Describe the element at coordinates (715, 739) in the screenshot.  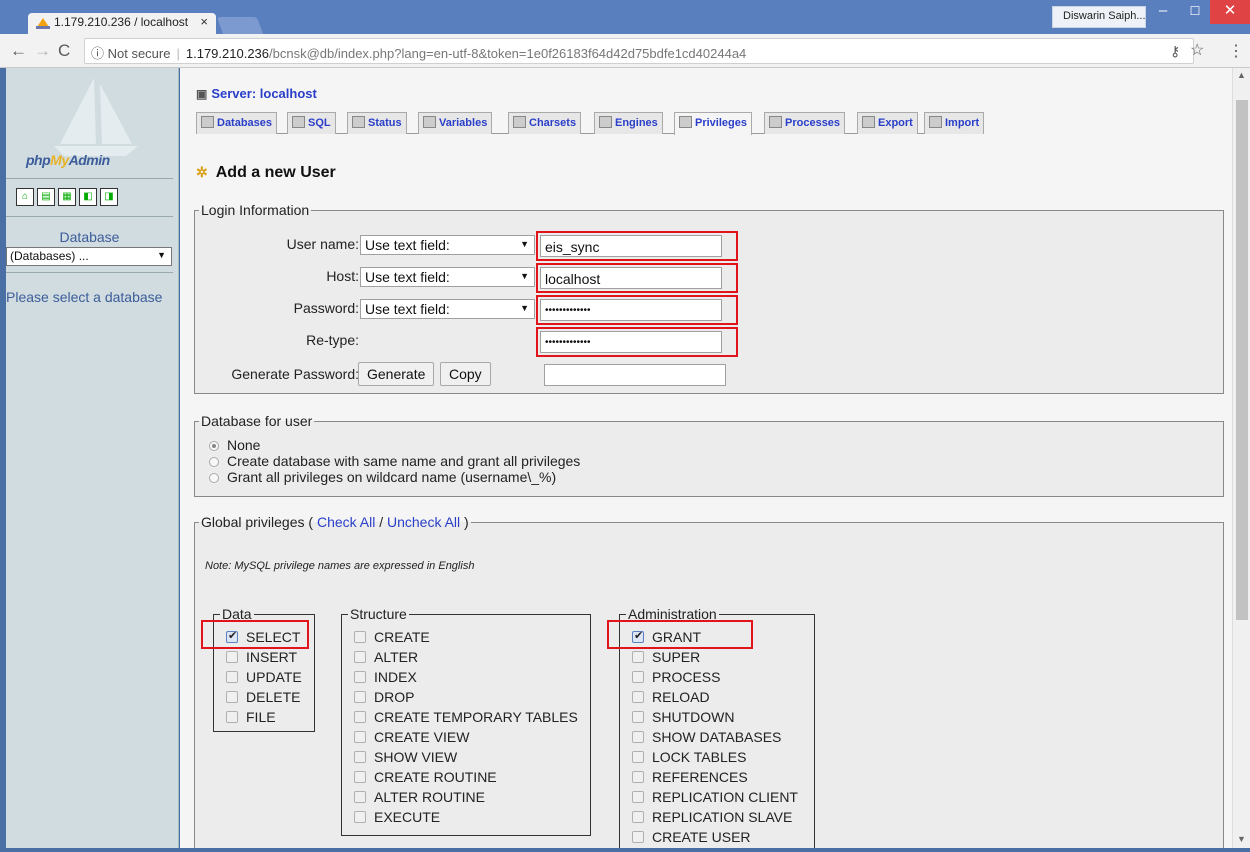
I see `admin-privilege-show-databases: SHOW DATABASES` at that location.